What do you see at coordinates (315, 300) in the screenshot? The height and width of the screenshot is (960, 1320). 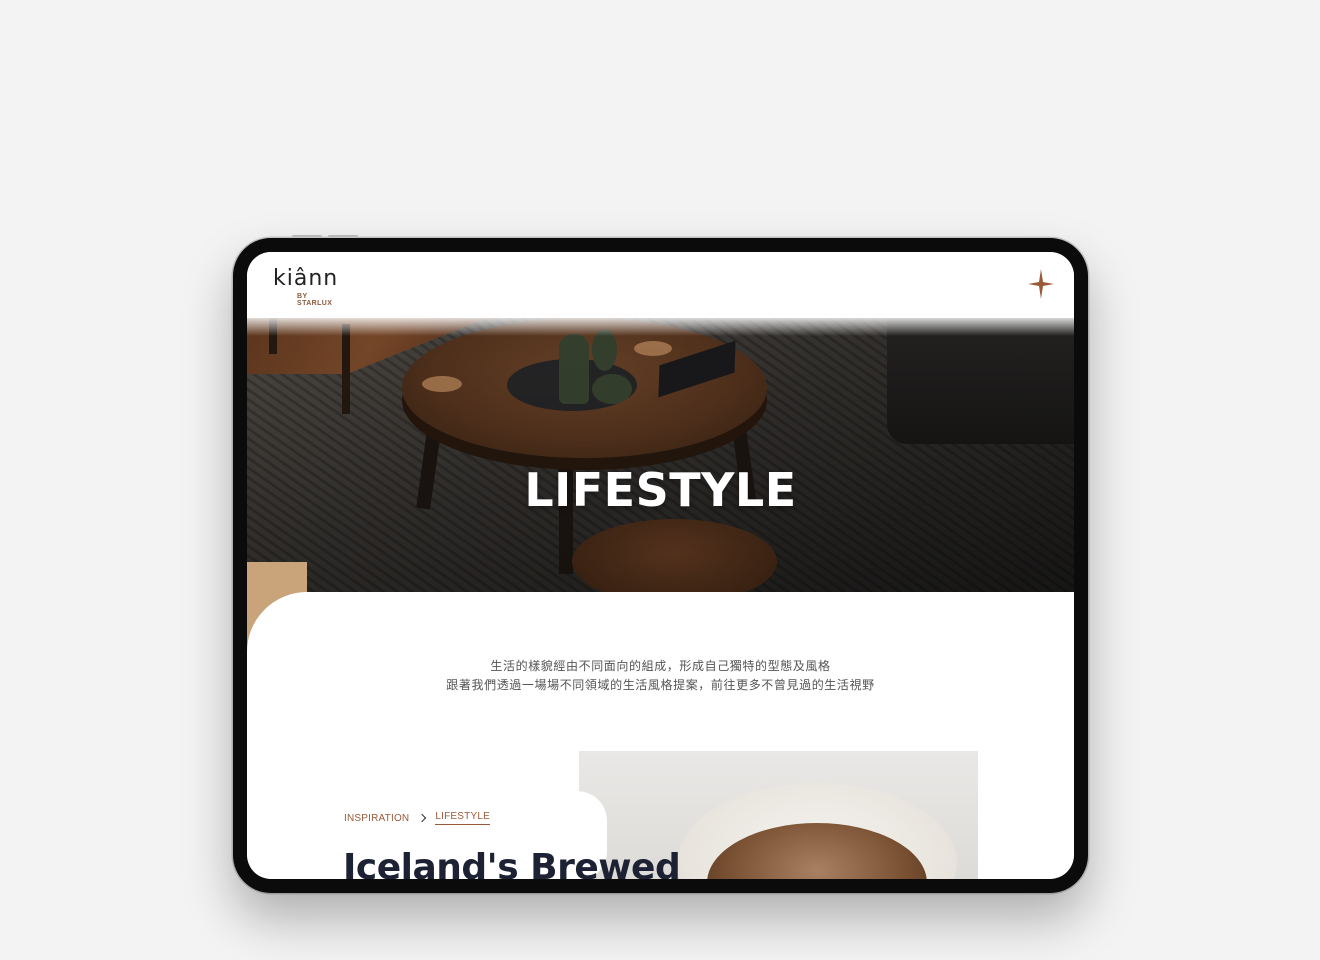 I see `logo-tagline: BY STARLUX` at bounding box center [315, 300].